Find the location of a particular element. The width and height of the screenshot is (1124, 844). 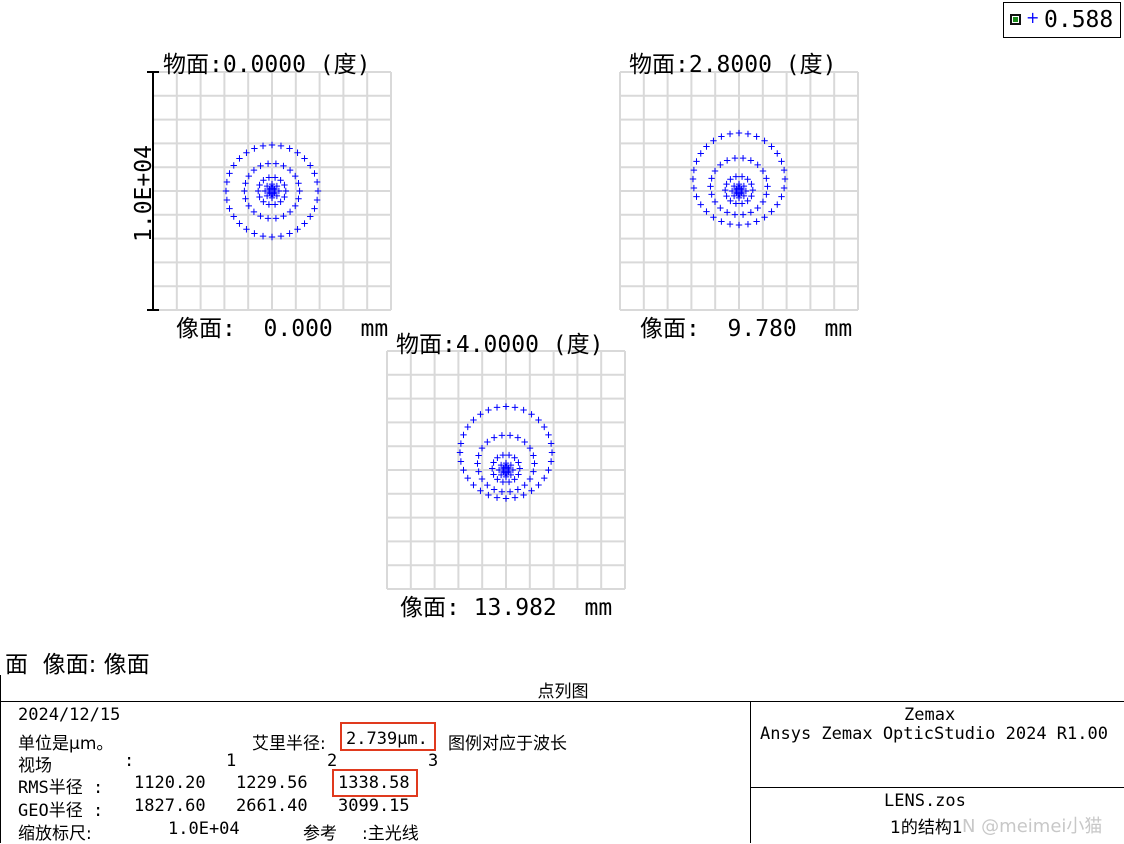

info-title-row: 点列图 is located at coordinates (562, 688).